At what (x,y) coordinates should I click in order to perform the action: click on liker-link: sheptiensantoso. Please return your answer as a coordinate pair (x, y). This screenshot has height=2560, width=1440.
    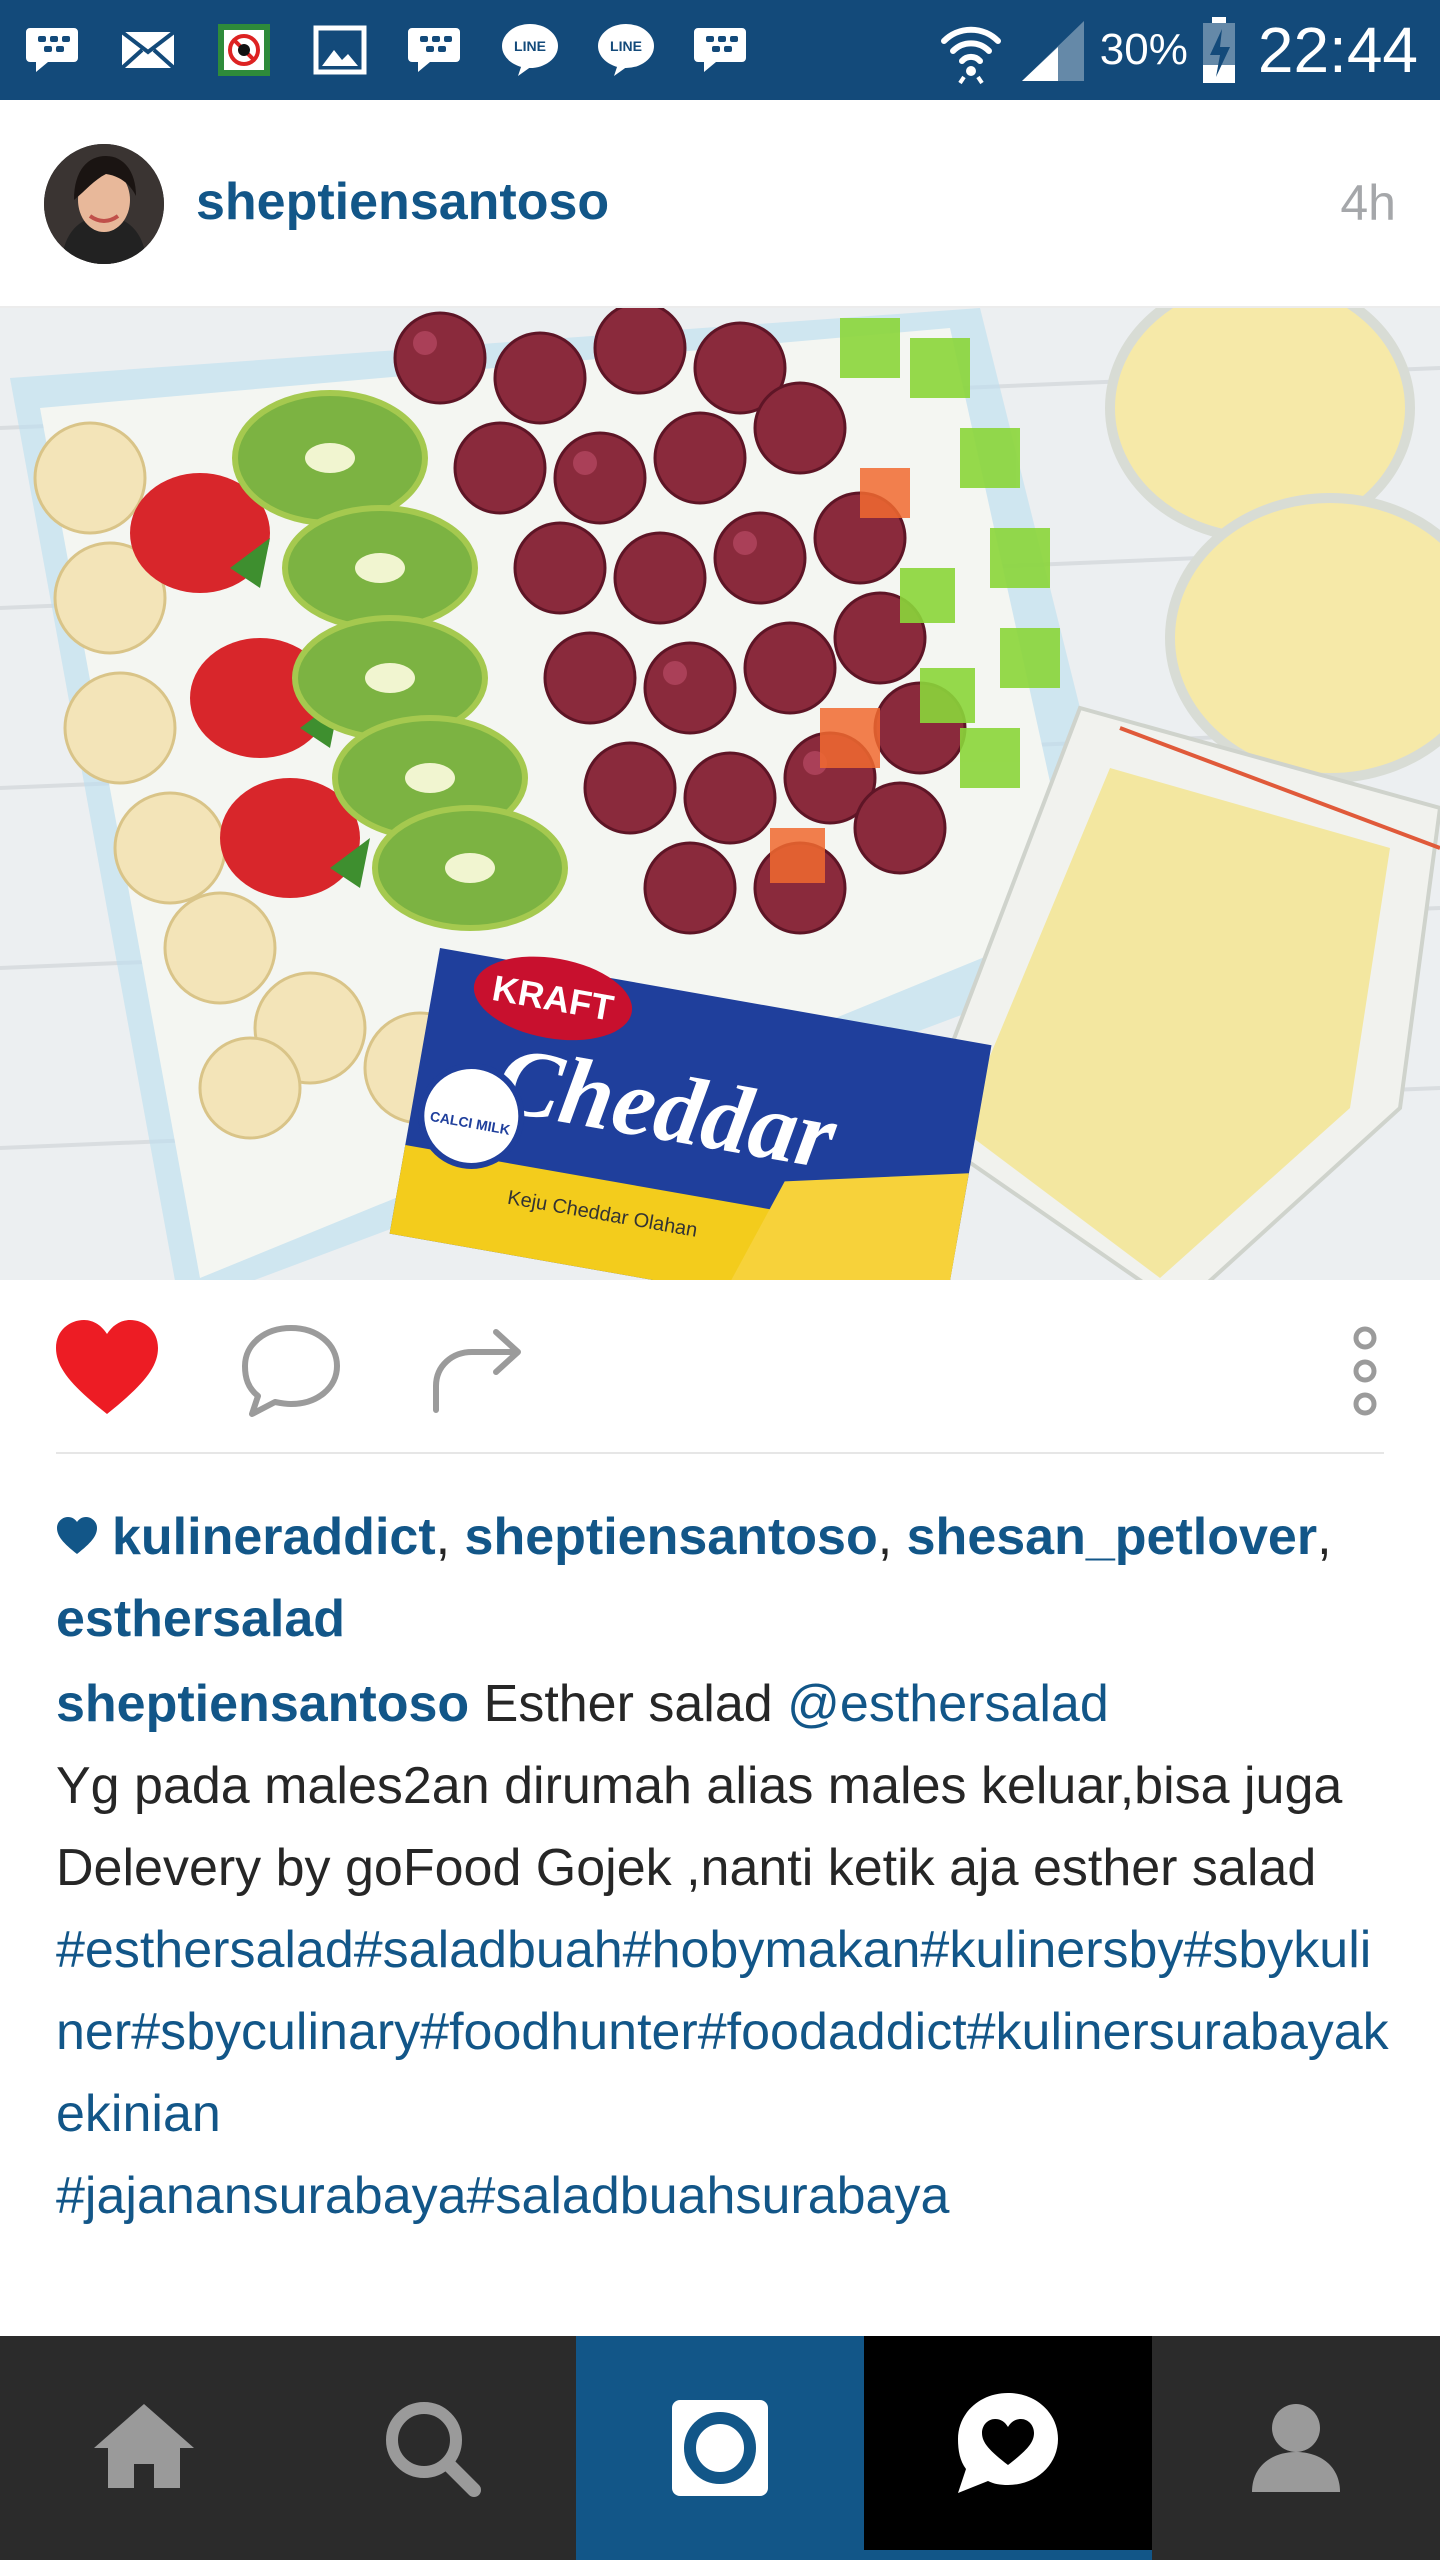
    Looking at the image, I should click on (671, 1537).